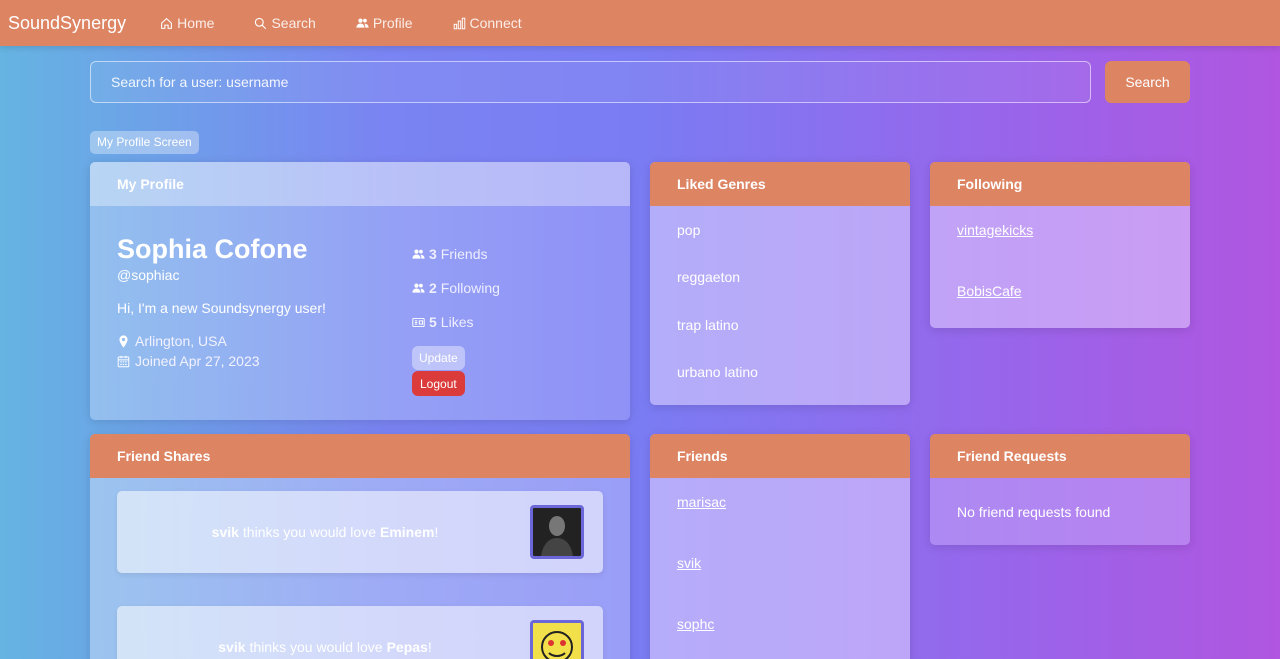 The width and height of the screenshot is (1280, 659). What do you see at coordinates (418, 322) in the screenshot?
I see `card-icon` at bounding box center [418, 322].